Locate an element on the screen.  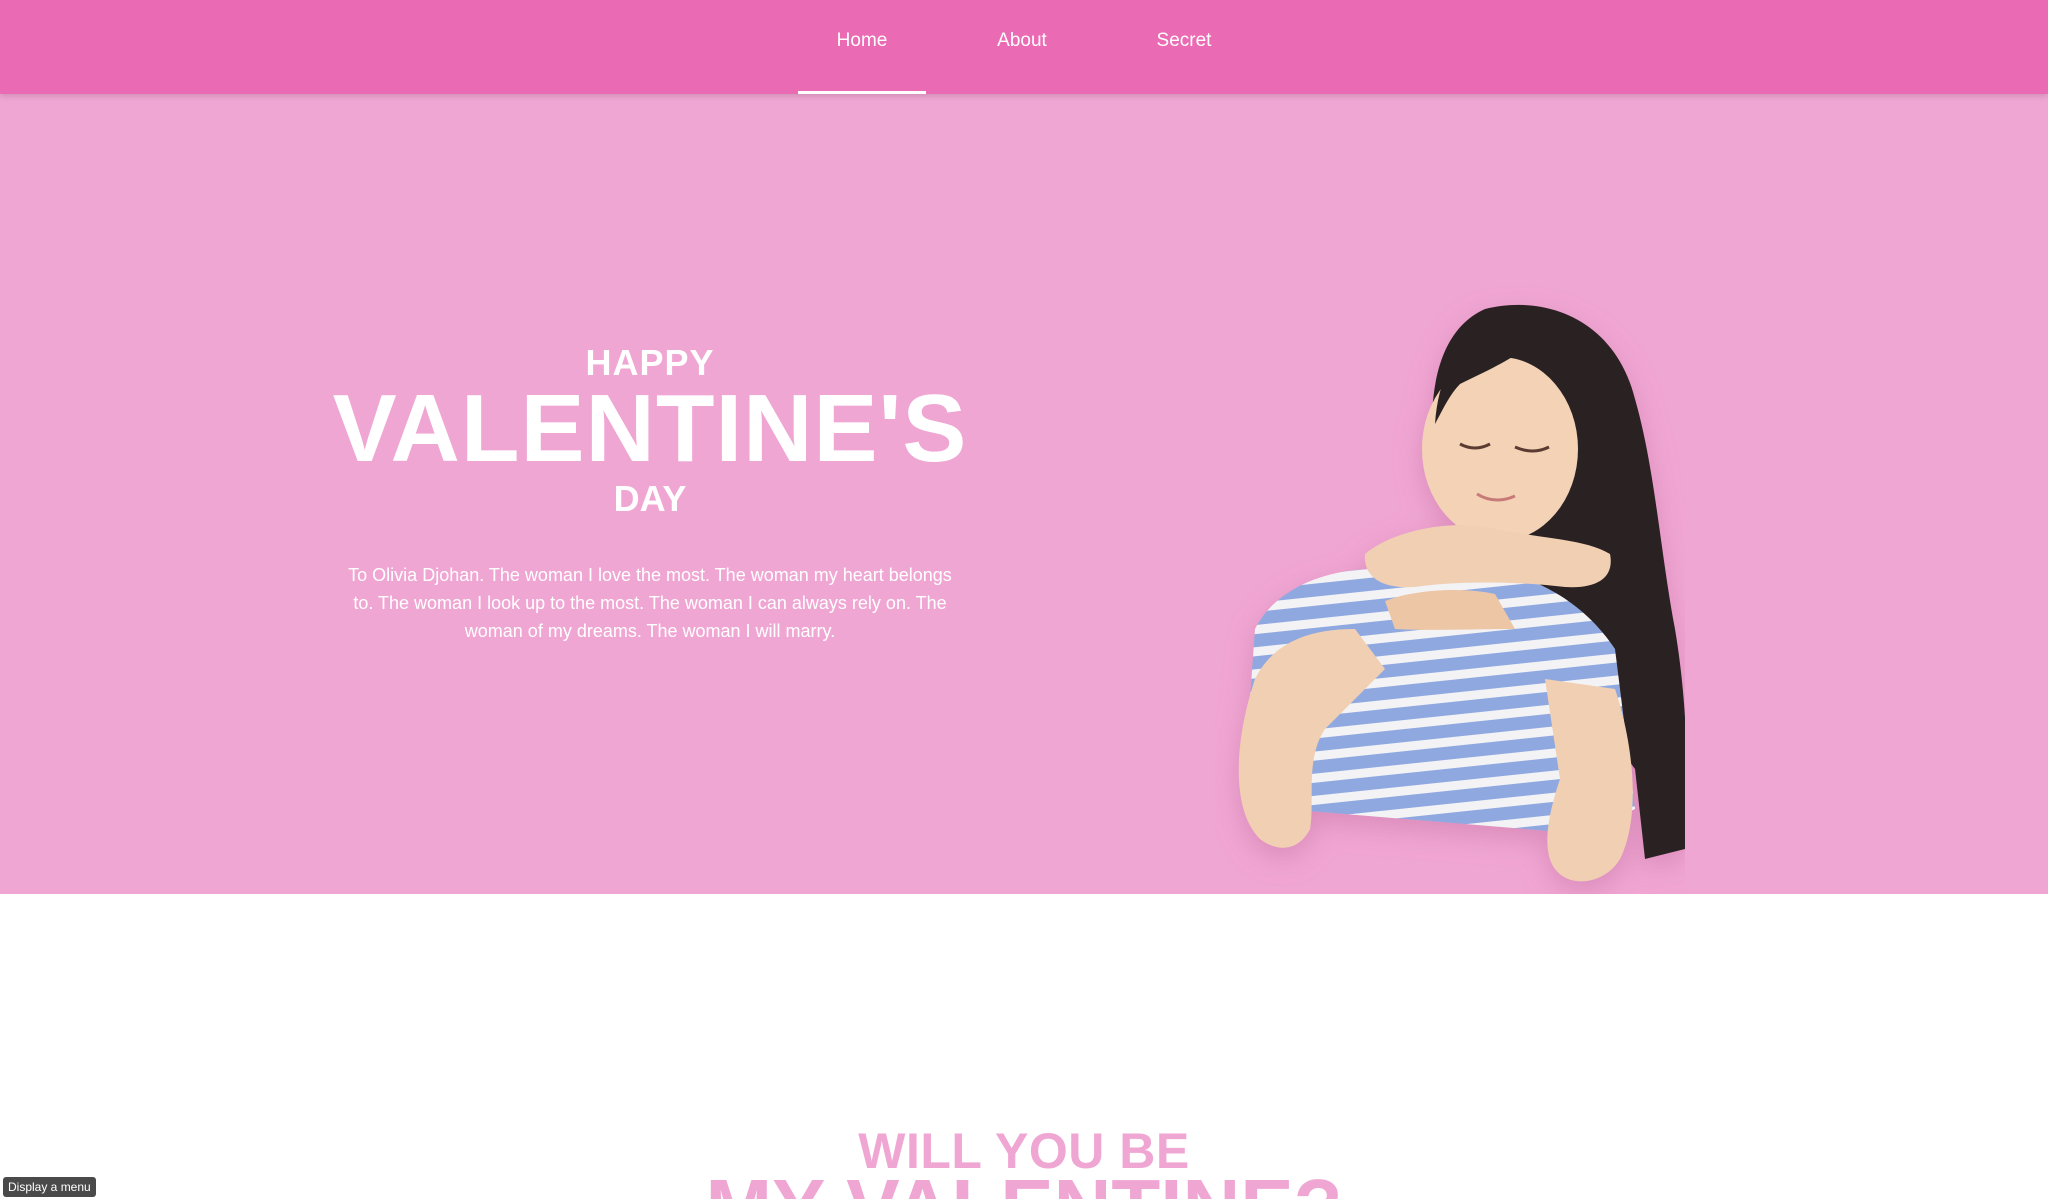
top-navbar: Home About Secret is located at coordinates (1024, 47).